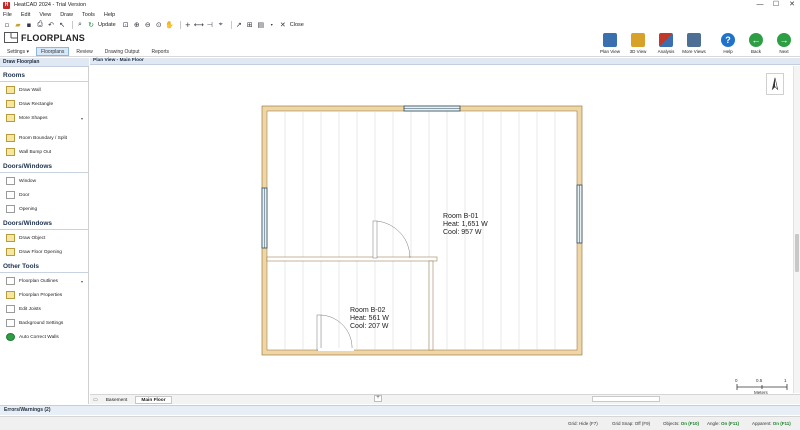 The width and height of the screenshot is (800, 430). Describe the element at coordinates (638, 40) in the screenshot. I see `3d-view-icon` at that location.